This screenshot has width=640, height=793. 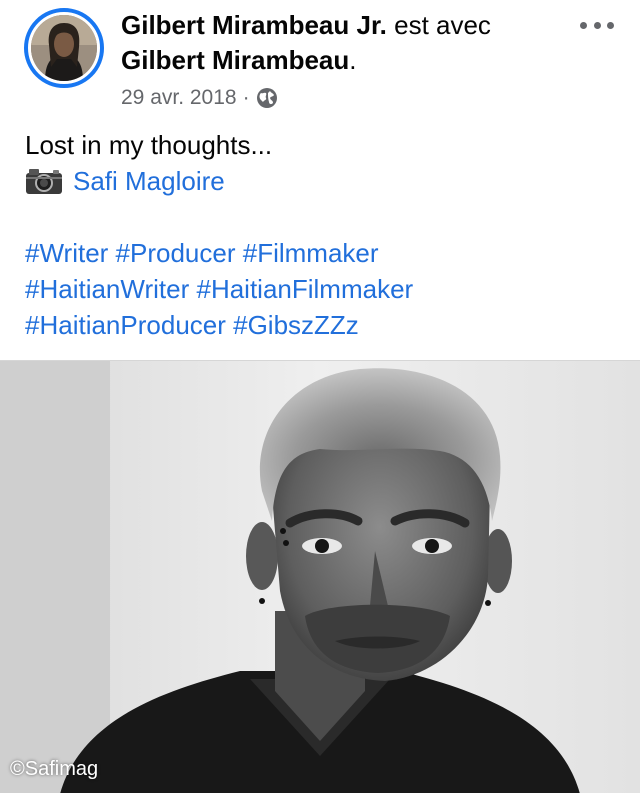 What do you see at coordinates (54, 769) in the screenshot?
I see `photo-watermark: ©Safimag` at bounding box center [54, 769].